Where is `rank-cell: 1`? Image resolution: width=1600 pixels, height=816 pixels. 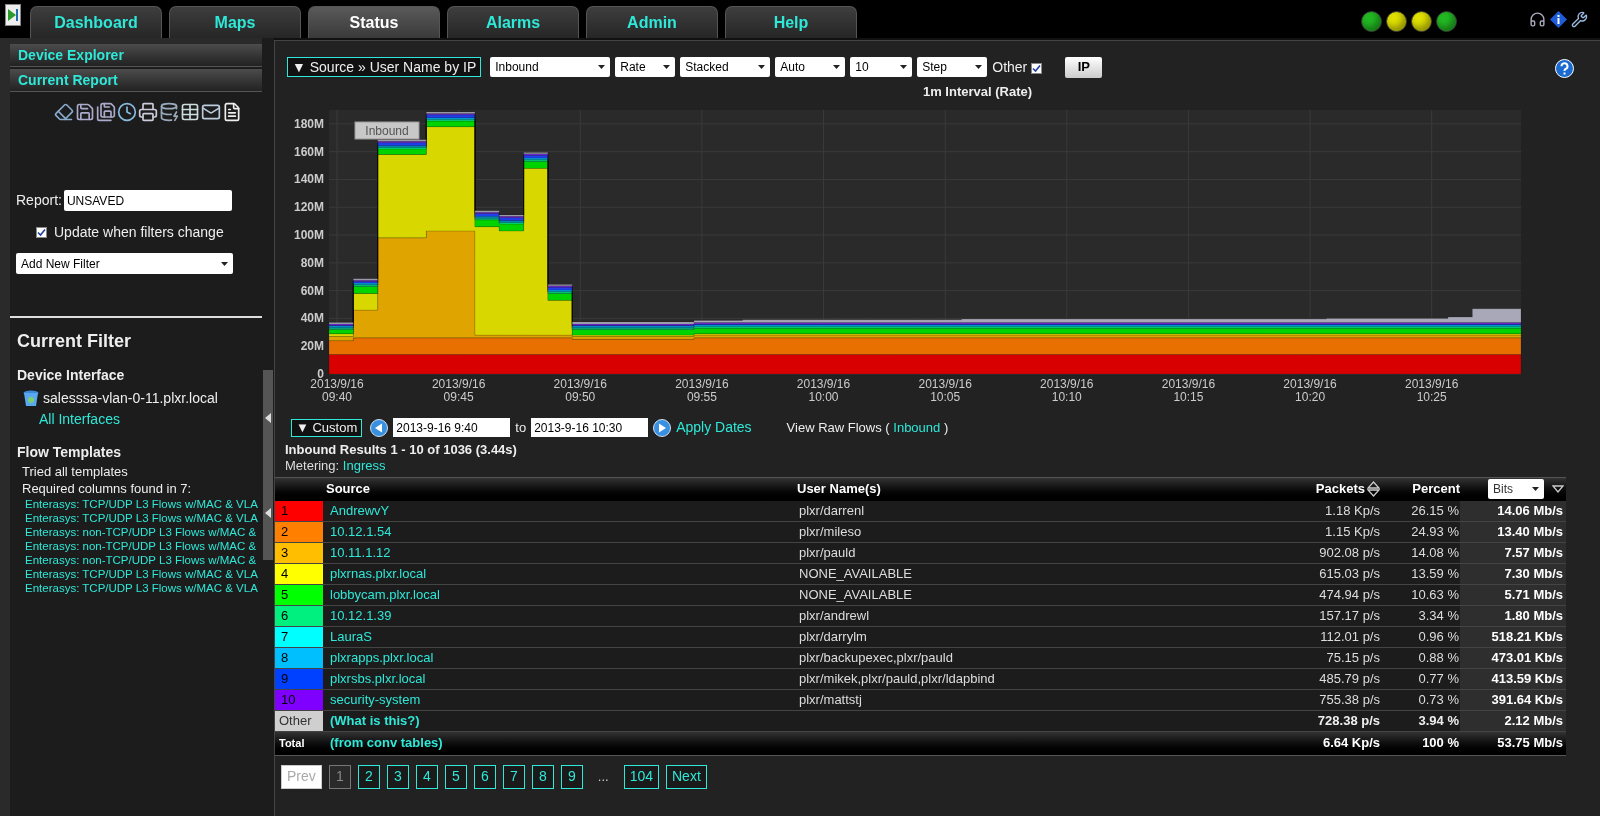 rank-cell: 1 is located at coordinates (299, 510).